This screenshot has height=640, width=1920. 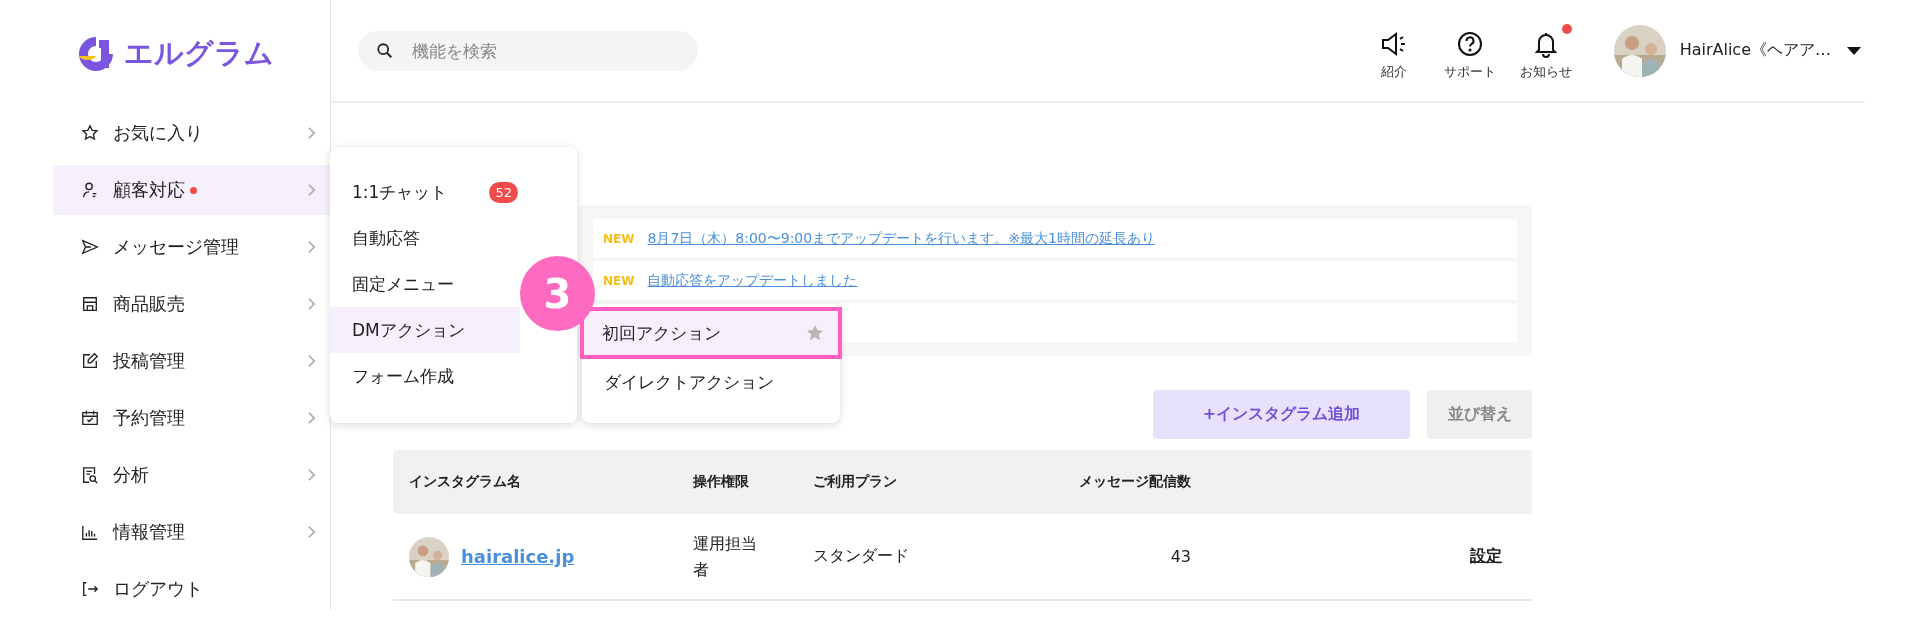 I want to click on sidebar-item: 予約管理, so click(x=191, y=418).